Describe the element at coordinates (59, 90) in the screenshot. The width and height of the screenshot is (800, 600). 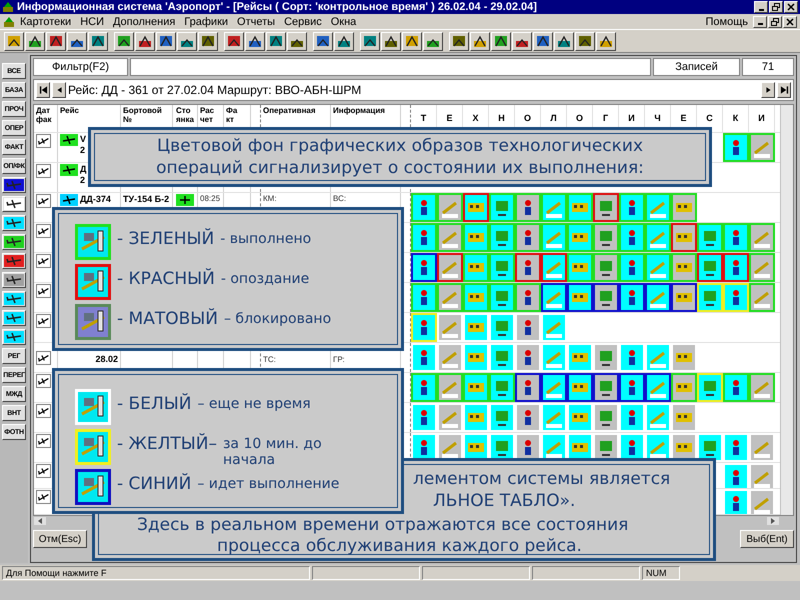
I see `previous-button` at that location.